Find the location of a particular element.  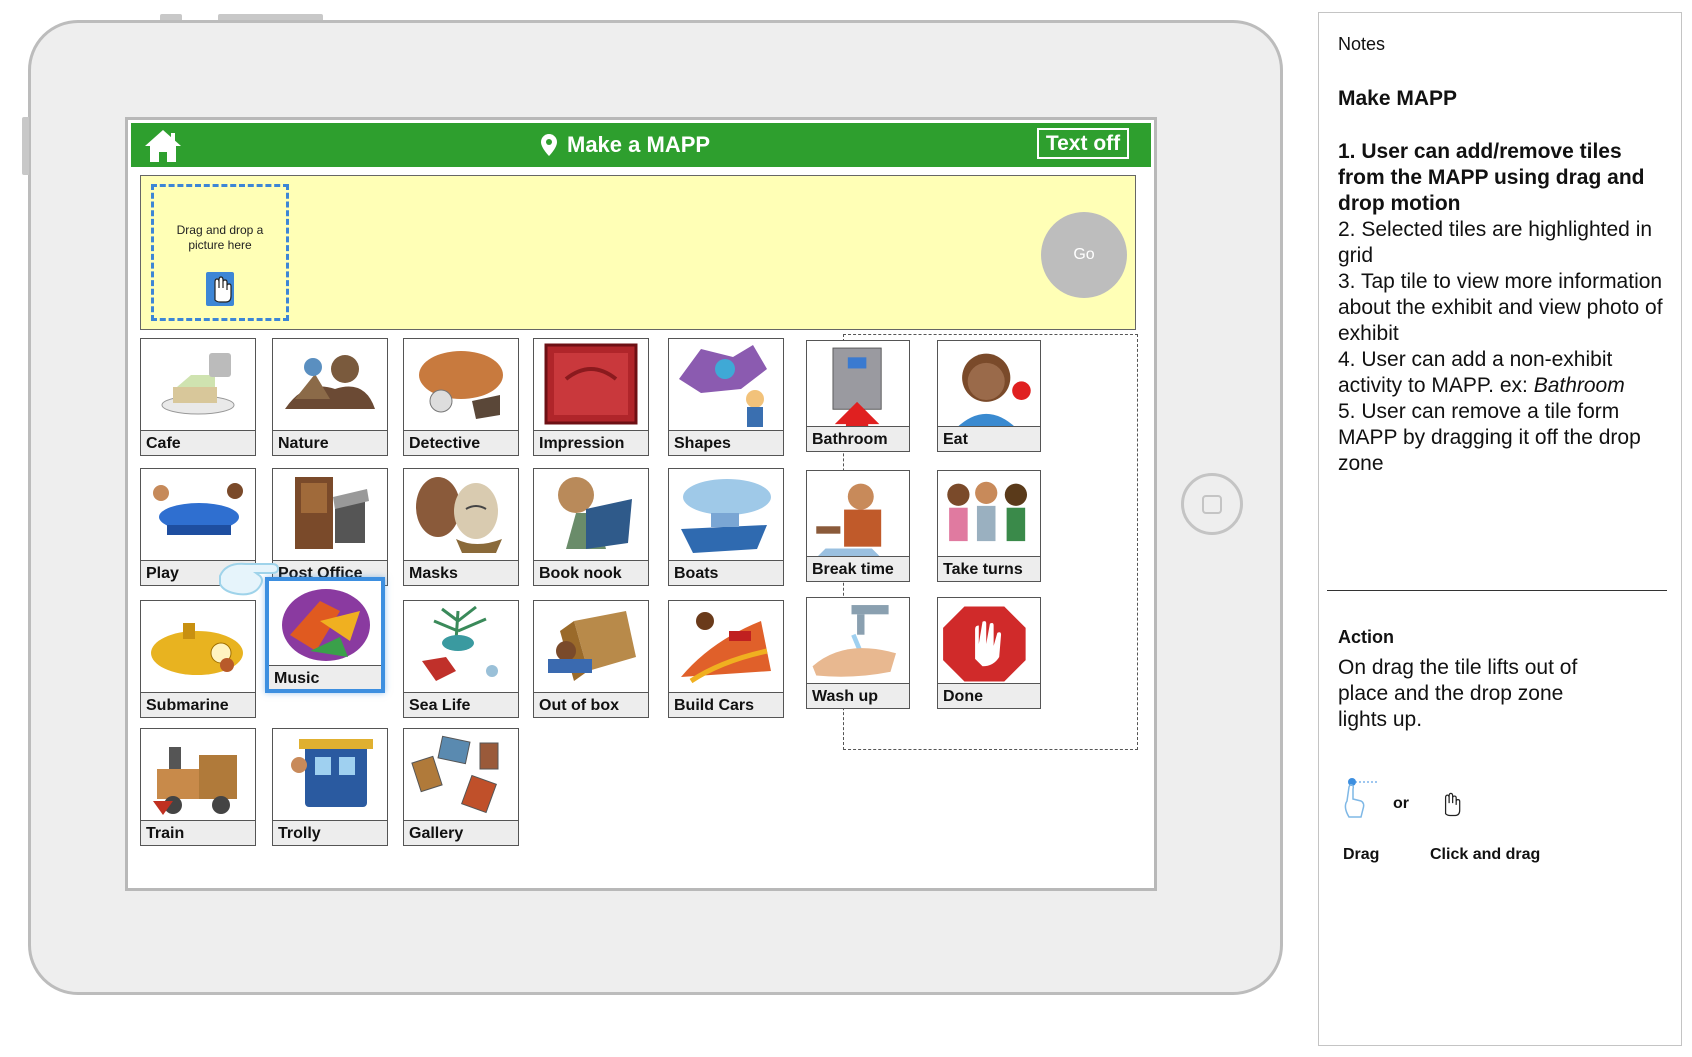

tile-build-cars: Build Cars is located at coordinates (726, 659).